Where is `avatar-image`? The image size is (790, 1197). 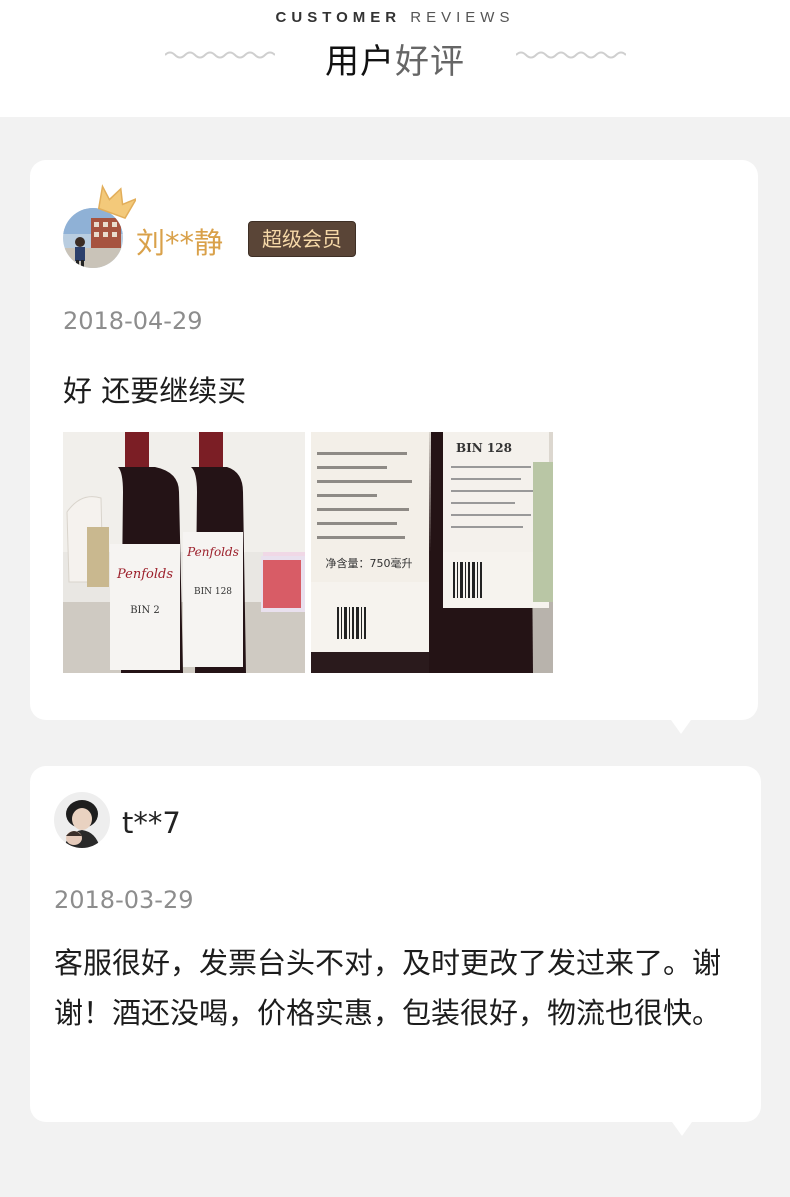 avatar-image is located at coordinates (82, 820).